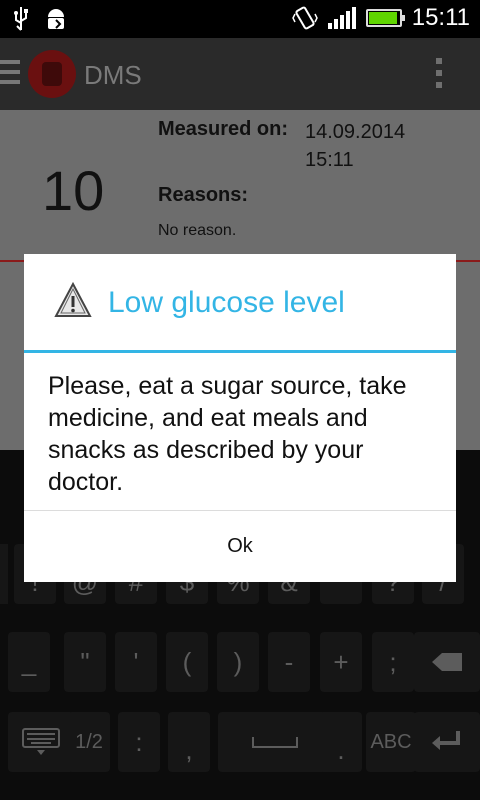  I want to click on menu-icon, so click(10, 75).